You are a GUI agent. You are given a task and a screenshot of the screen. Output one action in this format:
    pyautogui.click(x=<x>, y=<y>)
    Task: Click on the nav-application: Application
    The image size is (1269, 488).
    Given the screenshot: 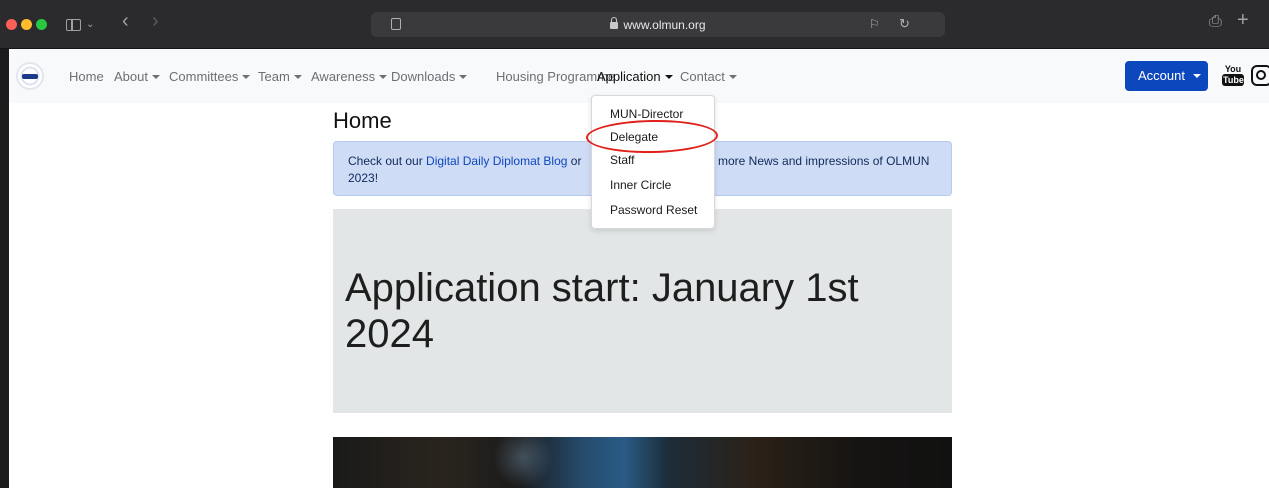 What is the action you would take?
    pyautogui.click(x=635, y=76)
    